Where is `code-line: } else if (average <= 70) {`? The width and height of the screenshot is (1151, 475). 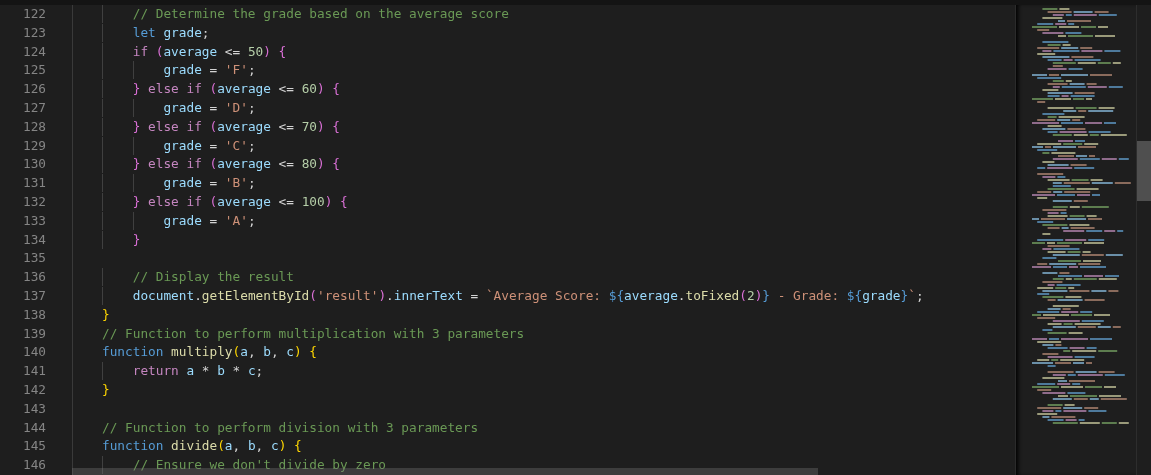
code-line: } else if (average <= 70) { is located at coordinates (221, 126).